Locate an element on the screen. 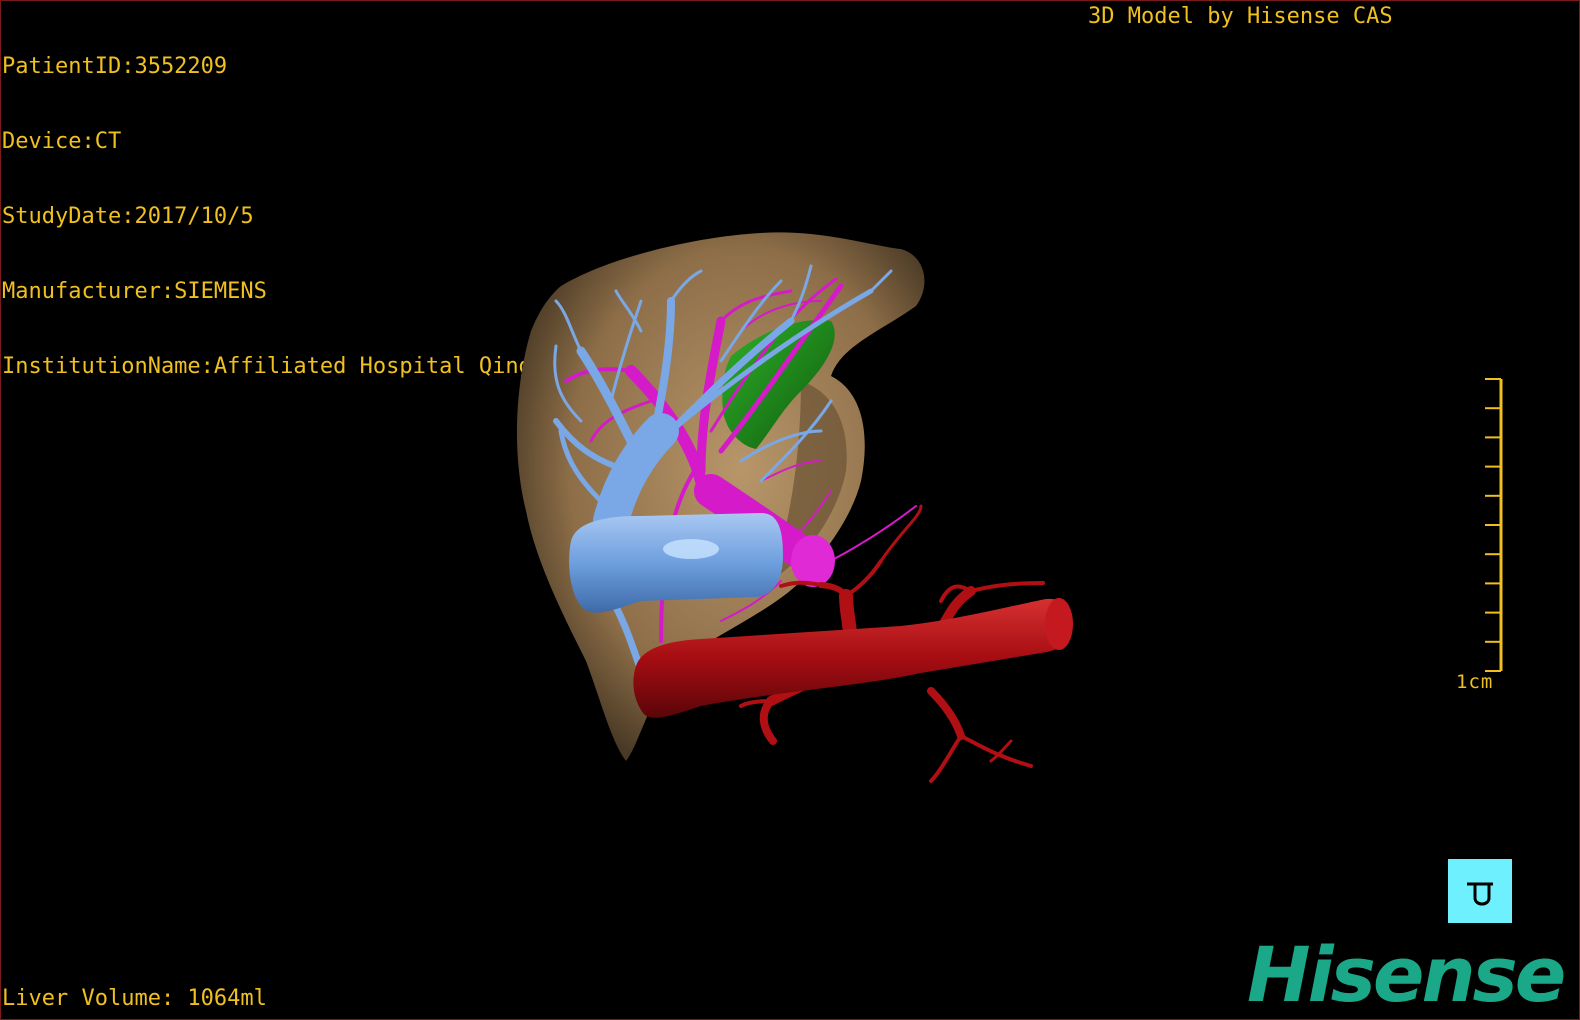 This screenshot has height=1020, width=1580. portal-vein-highlight is located at coordinates (691, 549).